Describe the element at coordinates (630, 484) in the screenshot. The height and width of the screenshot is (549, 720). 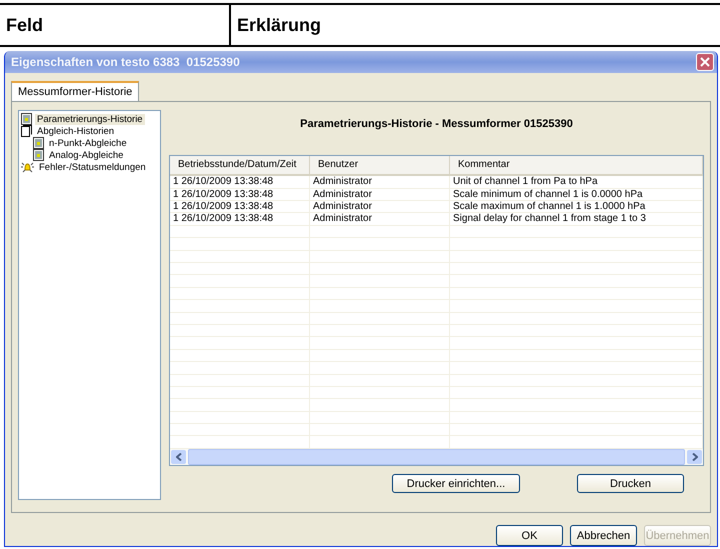
I see `action-button: Drucken` at that location.